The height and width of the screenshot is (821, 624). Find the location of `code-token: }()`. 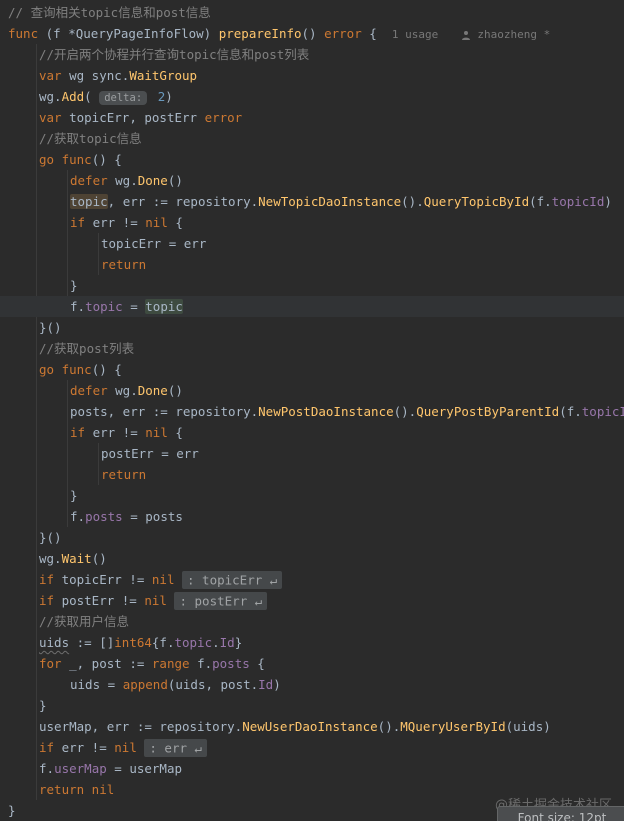

code-token: }() is located at coordinates (50, 327).